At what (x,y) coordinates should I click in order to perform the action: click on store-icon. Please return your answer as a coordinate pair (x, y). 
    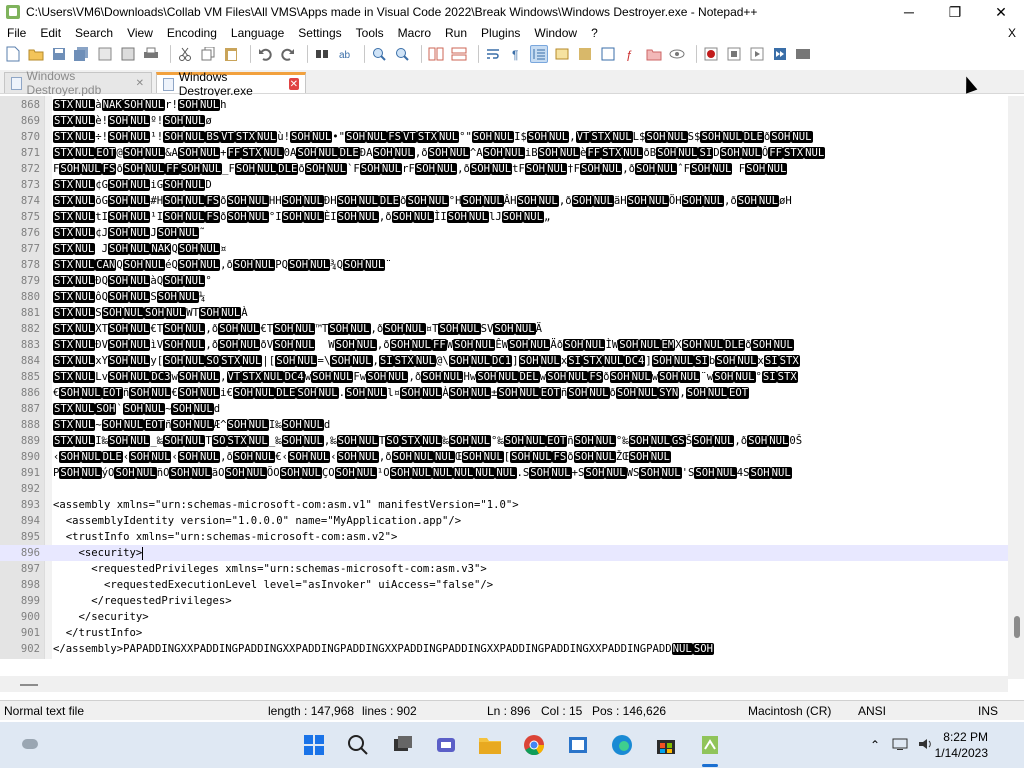
    Looking at the image, I should click on (666, 745).